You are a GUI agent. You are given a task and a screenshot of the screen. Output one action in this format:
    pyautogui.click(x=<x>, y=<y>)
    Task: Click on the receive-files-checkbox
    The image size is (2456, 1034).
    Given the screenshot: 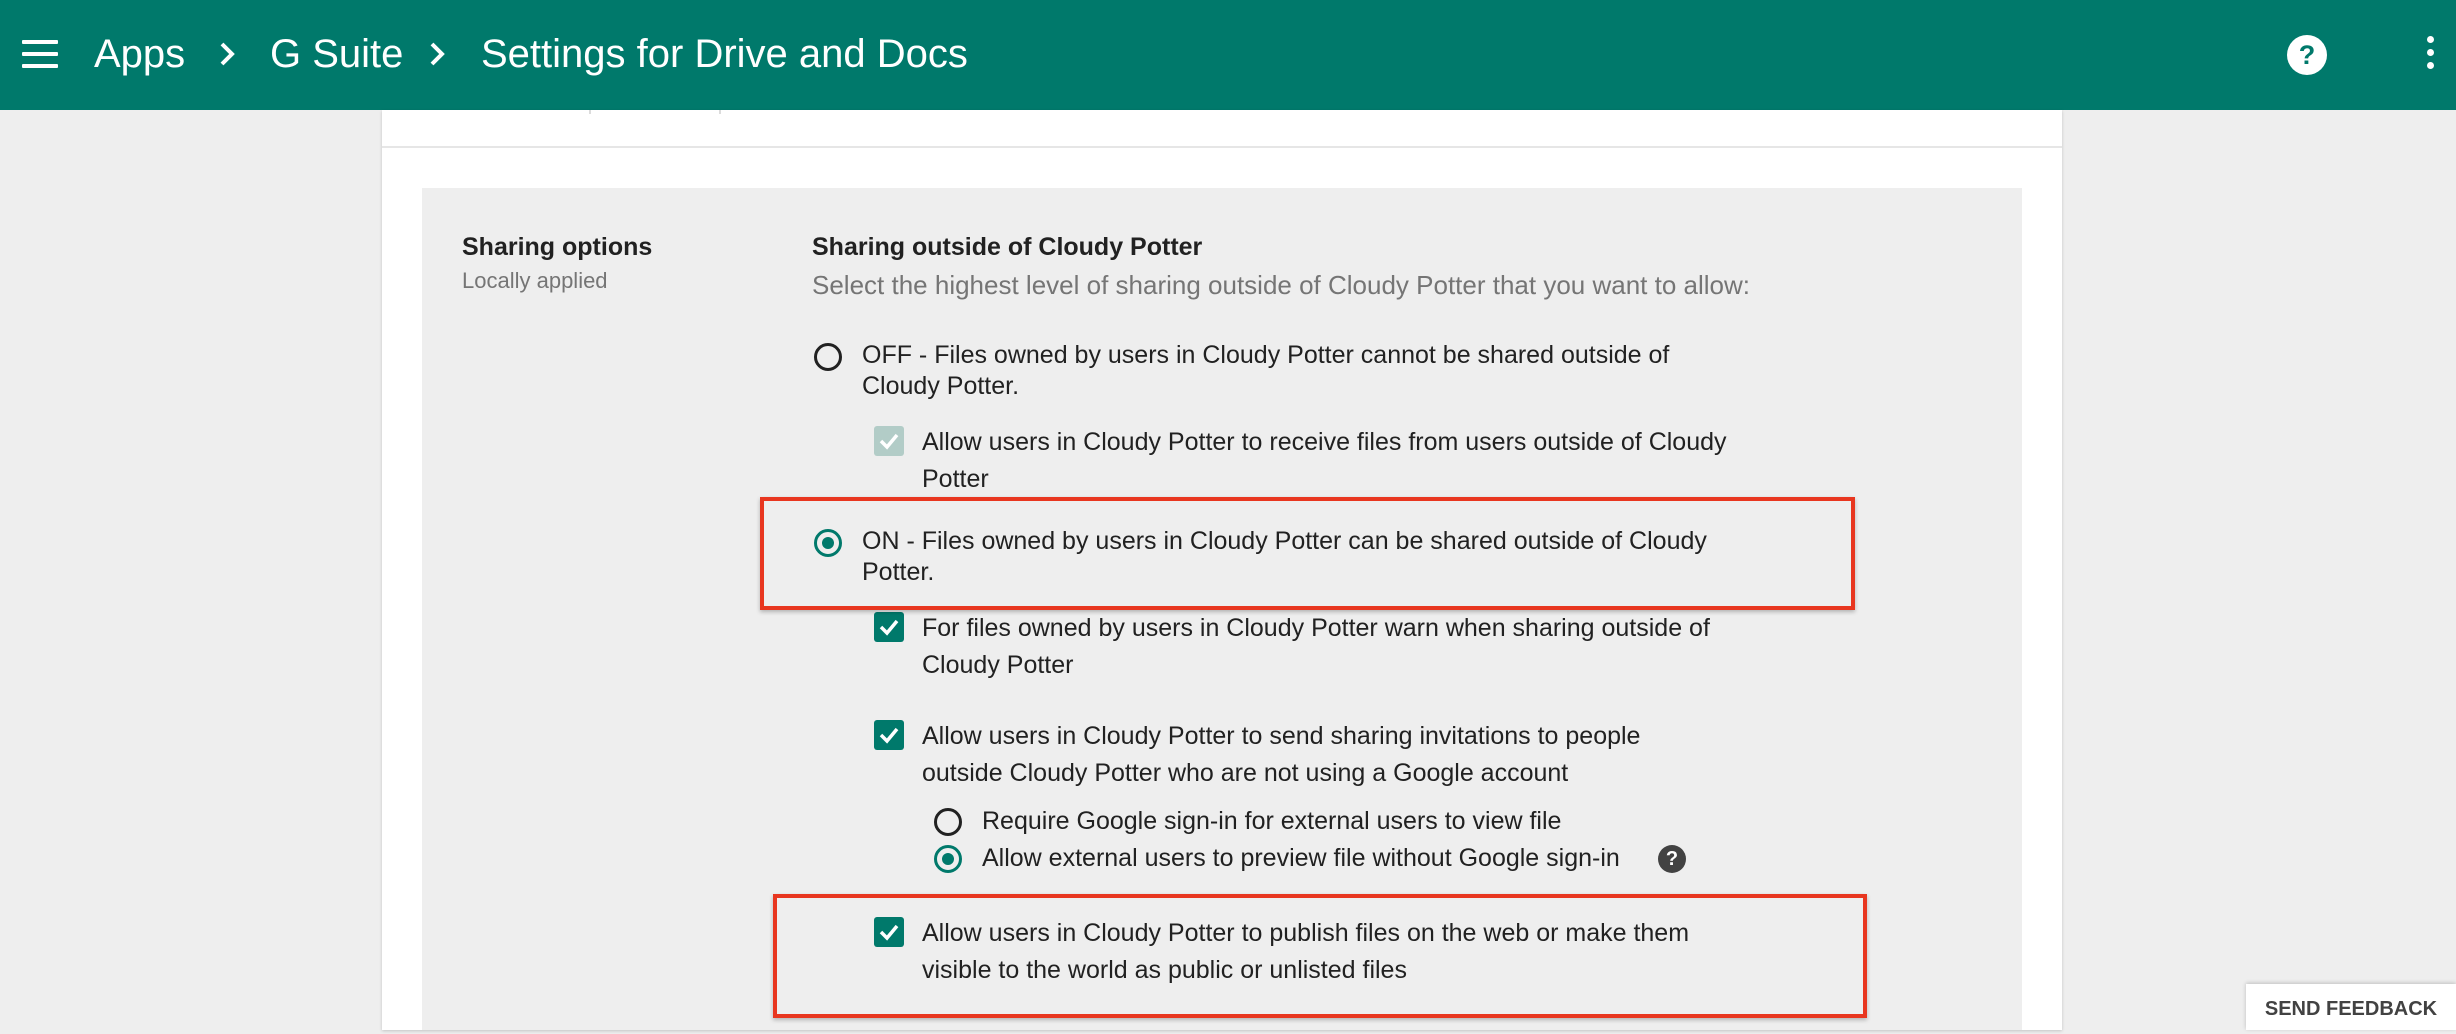 What is the action you would take?
    pyautogui.click(x=889, y=441)
    